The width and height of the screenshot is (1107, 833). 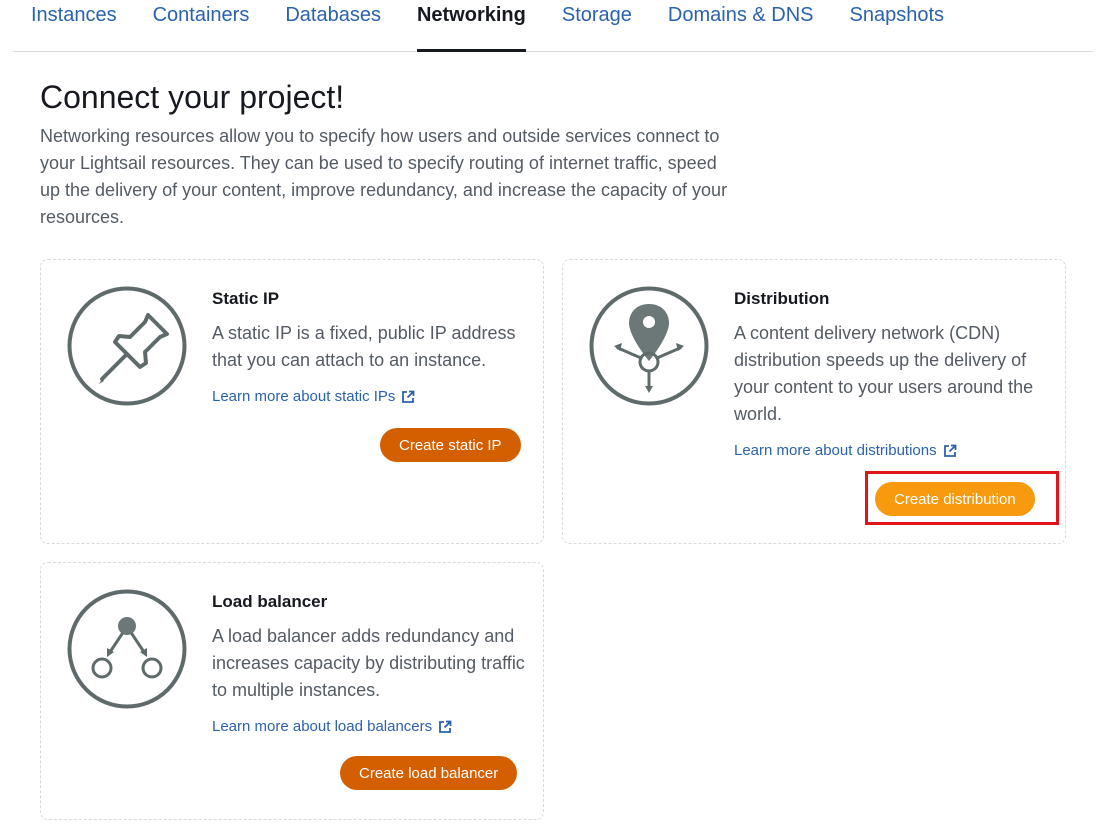 What do you see at coordinates (192, 97) in the screenshot?
I see `page-title: Connect your project!` at bounding box center [192, 97].